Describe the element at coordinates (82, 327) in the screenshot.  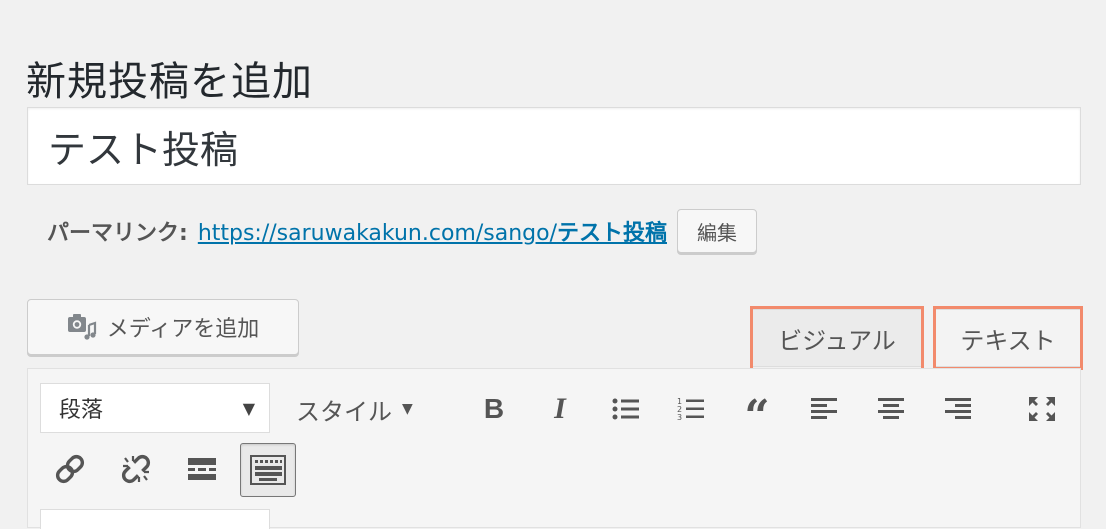
I see `media-camera-icon` at that location.